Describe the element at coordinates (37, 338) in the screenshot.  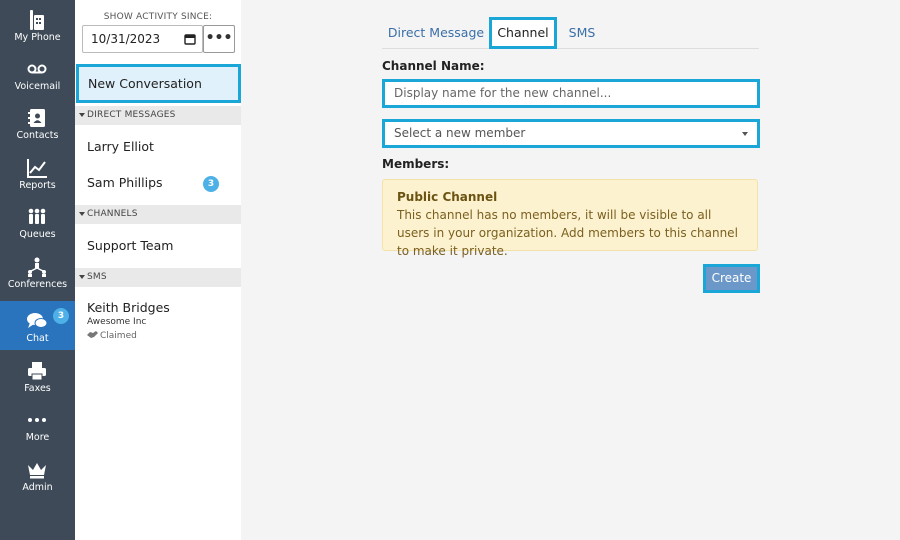
I see `nav-label: Chat` at that location.